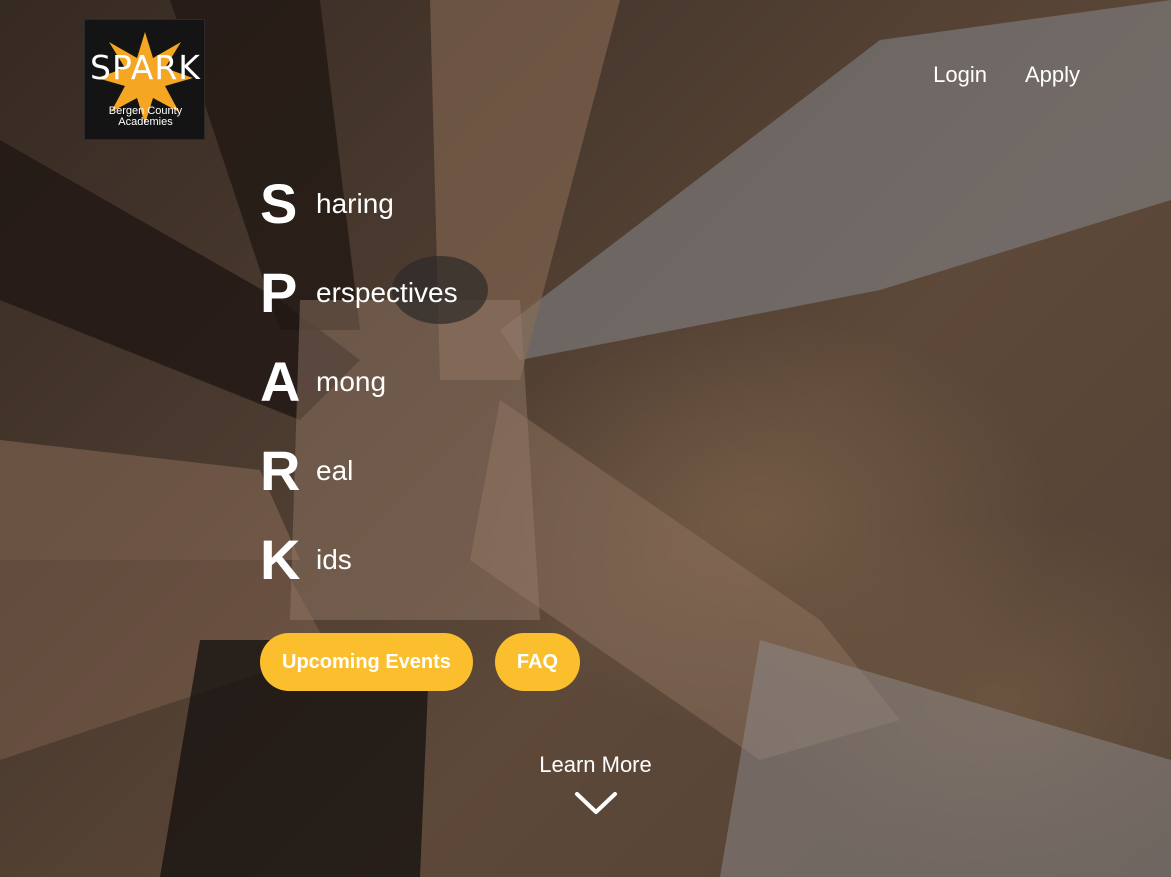 This screenshot has height=877, width=1171. Describe the element at coordinates (145, 67) in the screenshot. I see `logo-wordmark: SPARK` at that location.